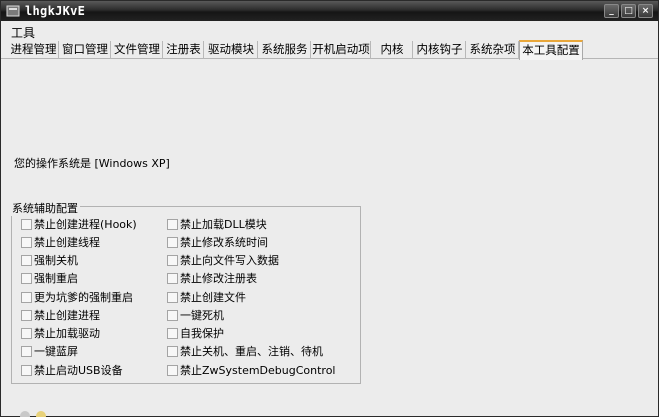  What do you see at coordinates (258, 370) in the screenshot?
I see `option-label: 禁止ZwSystemDebugControl` at bounding box center [258, 370].